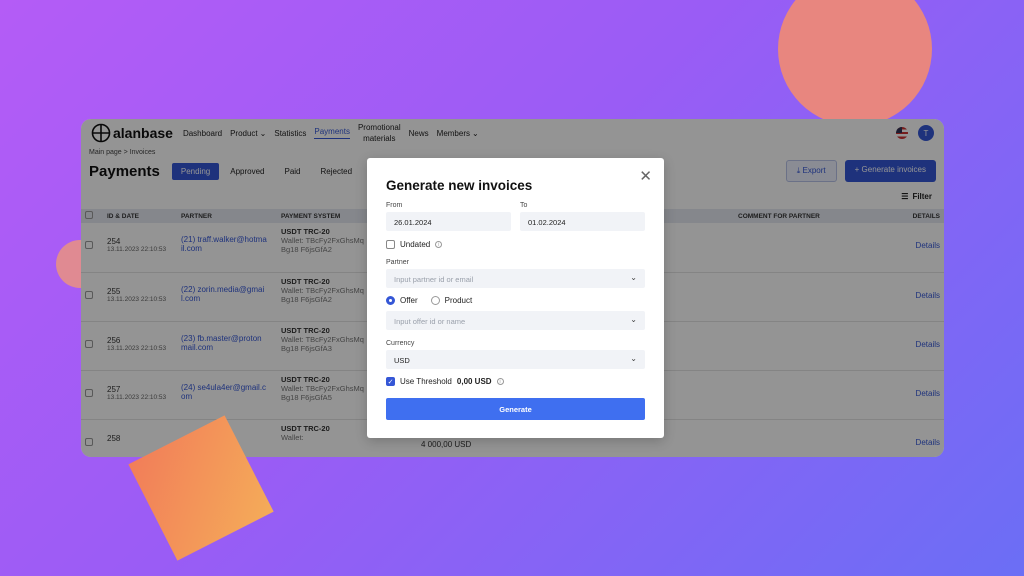 The image size is (1024, 576). Describe the element at coordinates (515, 359) in the screenshot. I see `currency-select: USD ⌄` at that location.